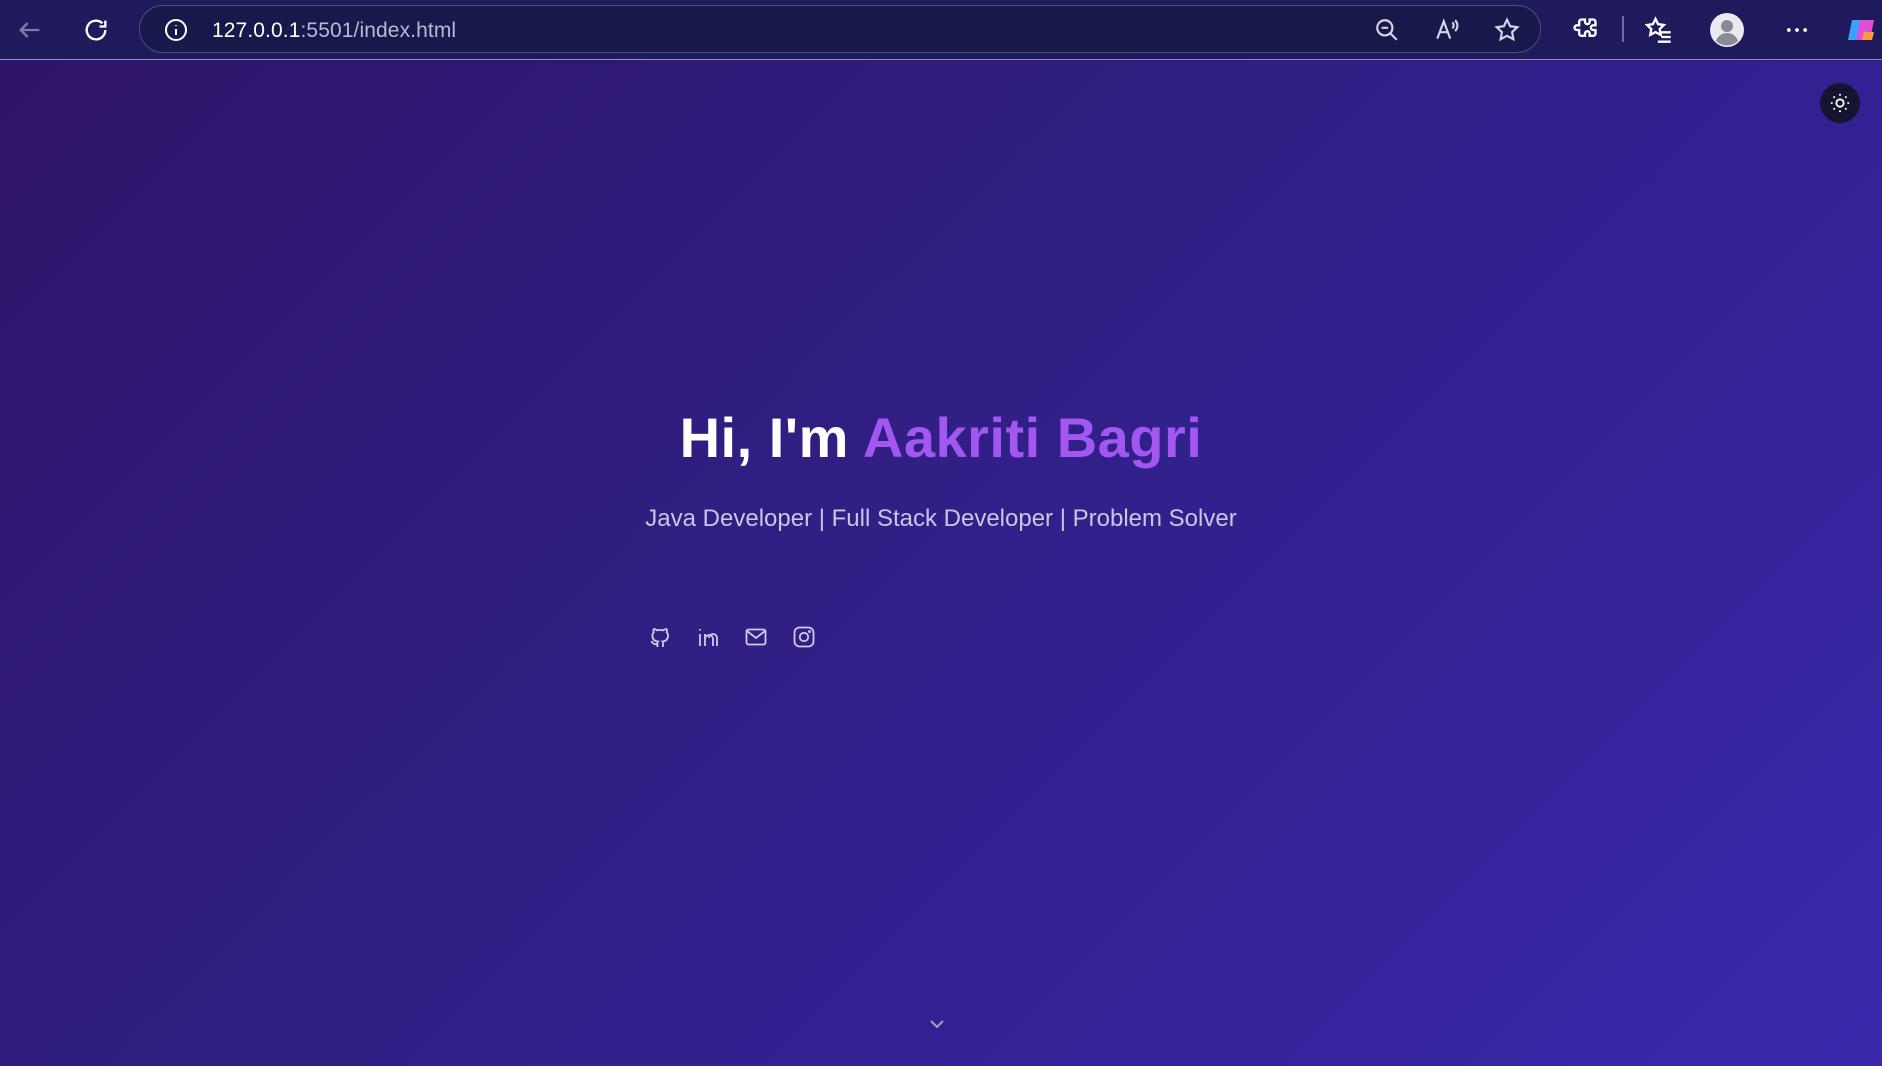 This screenshot has height=1066, width=1882. I want to click on email-link, so click(756, 637).